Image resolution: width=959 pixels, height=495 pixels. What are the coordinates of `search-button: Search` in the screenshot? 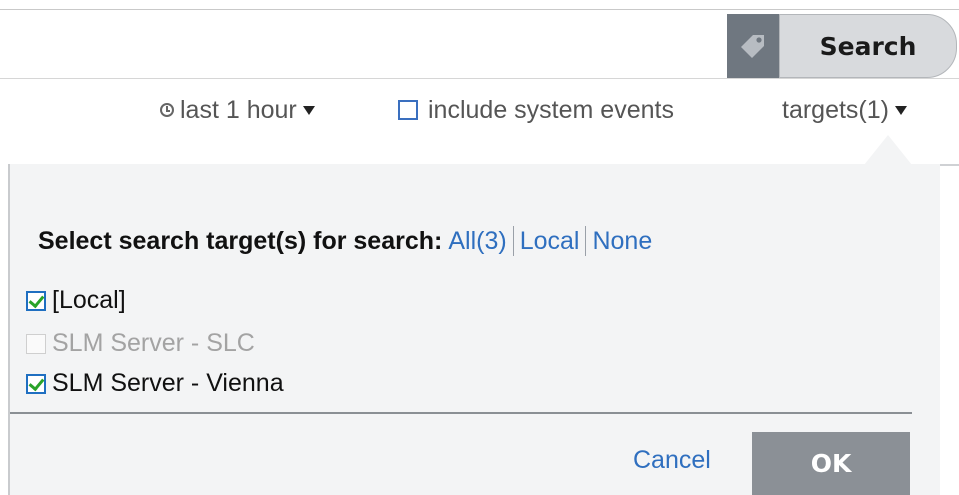 It's located at (868, 46).